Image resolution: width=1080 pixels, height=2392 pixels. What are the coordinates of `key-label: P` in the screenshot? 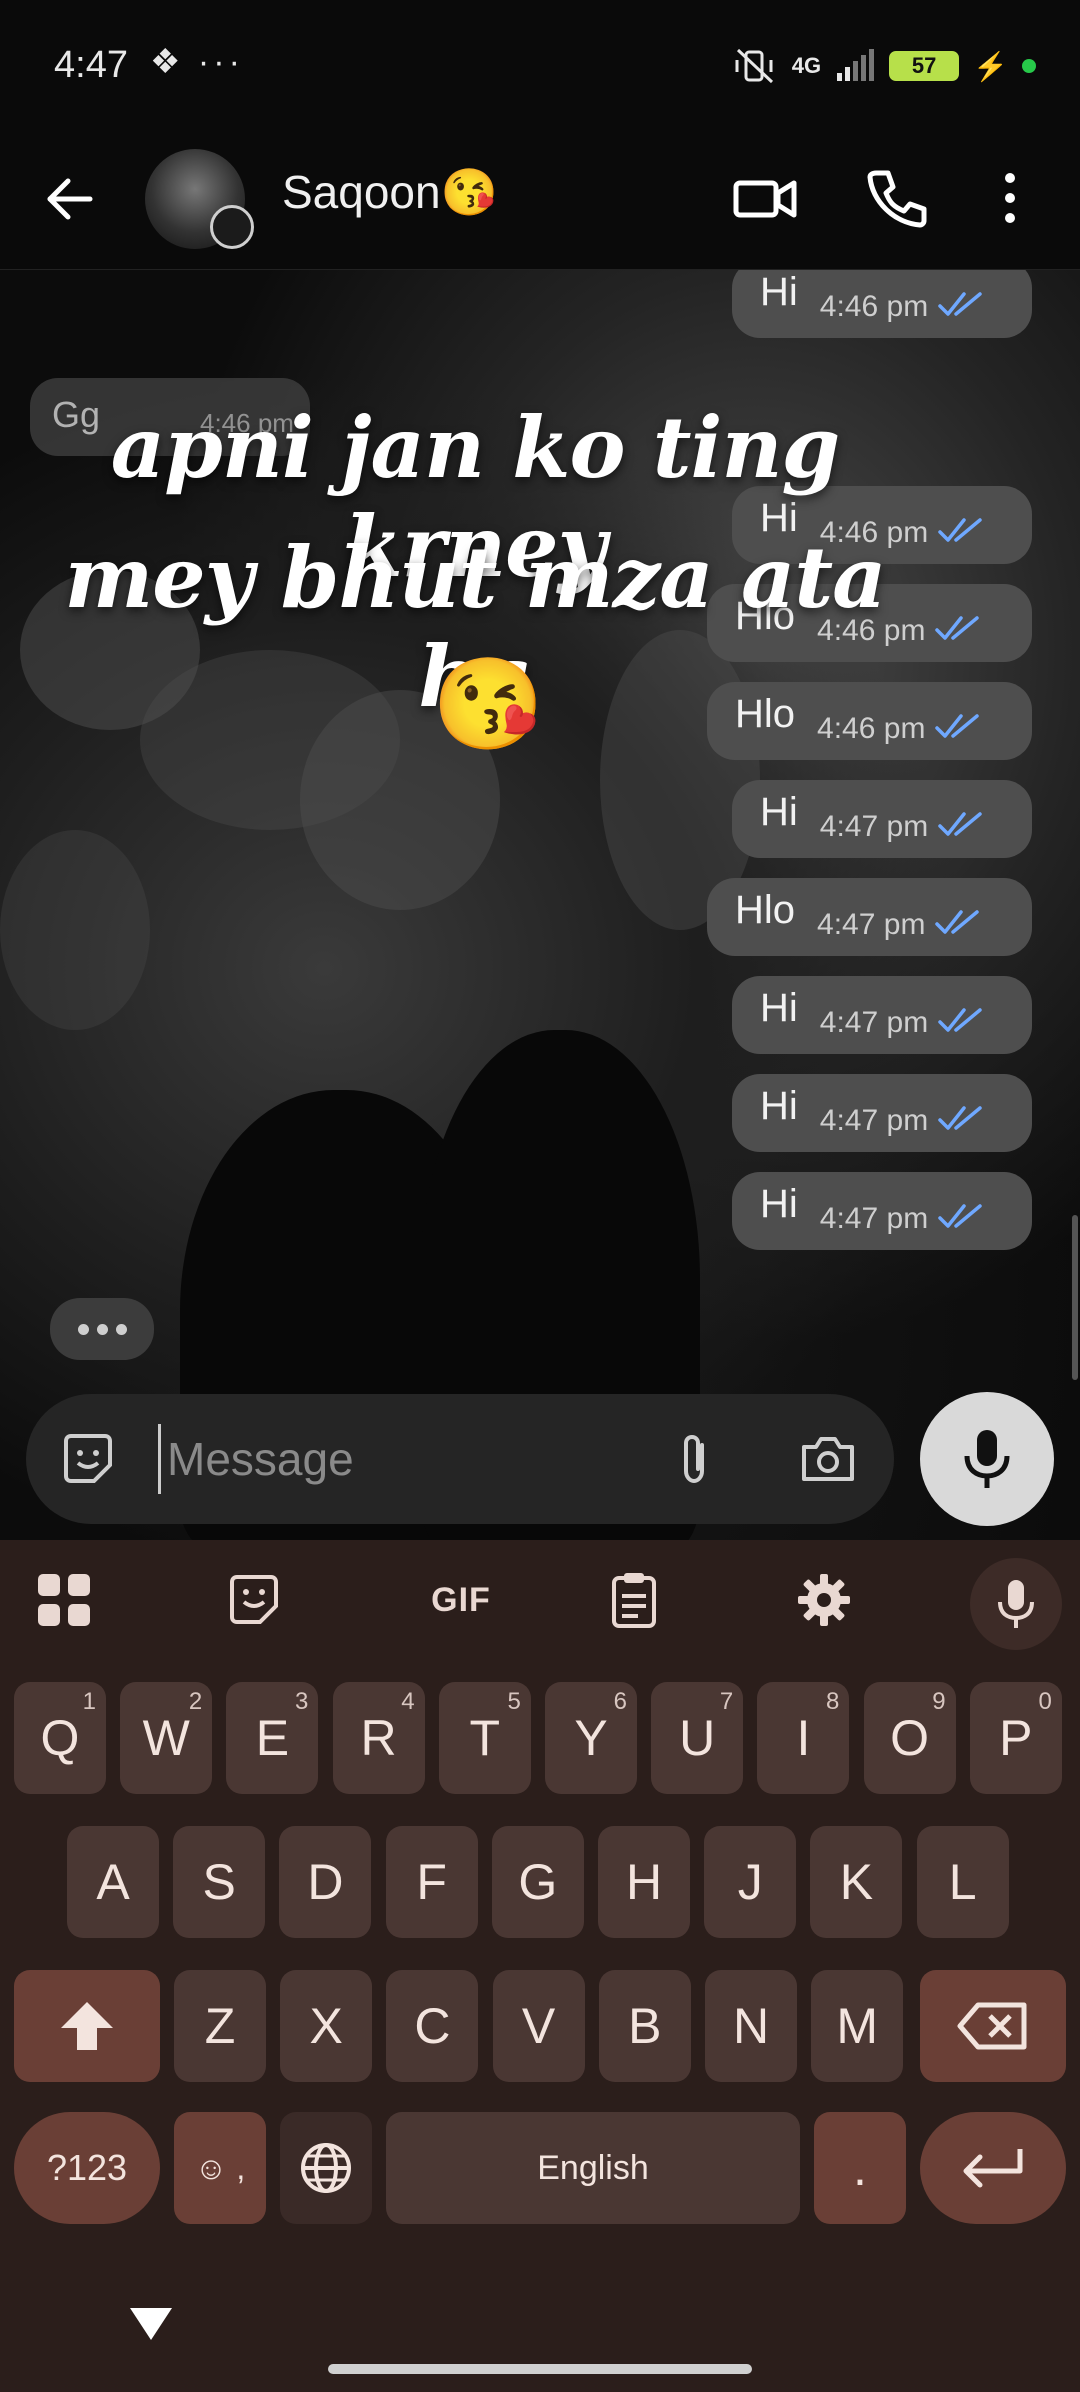 It's located at (1016, 1738).